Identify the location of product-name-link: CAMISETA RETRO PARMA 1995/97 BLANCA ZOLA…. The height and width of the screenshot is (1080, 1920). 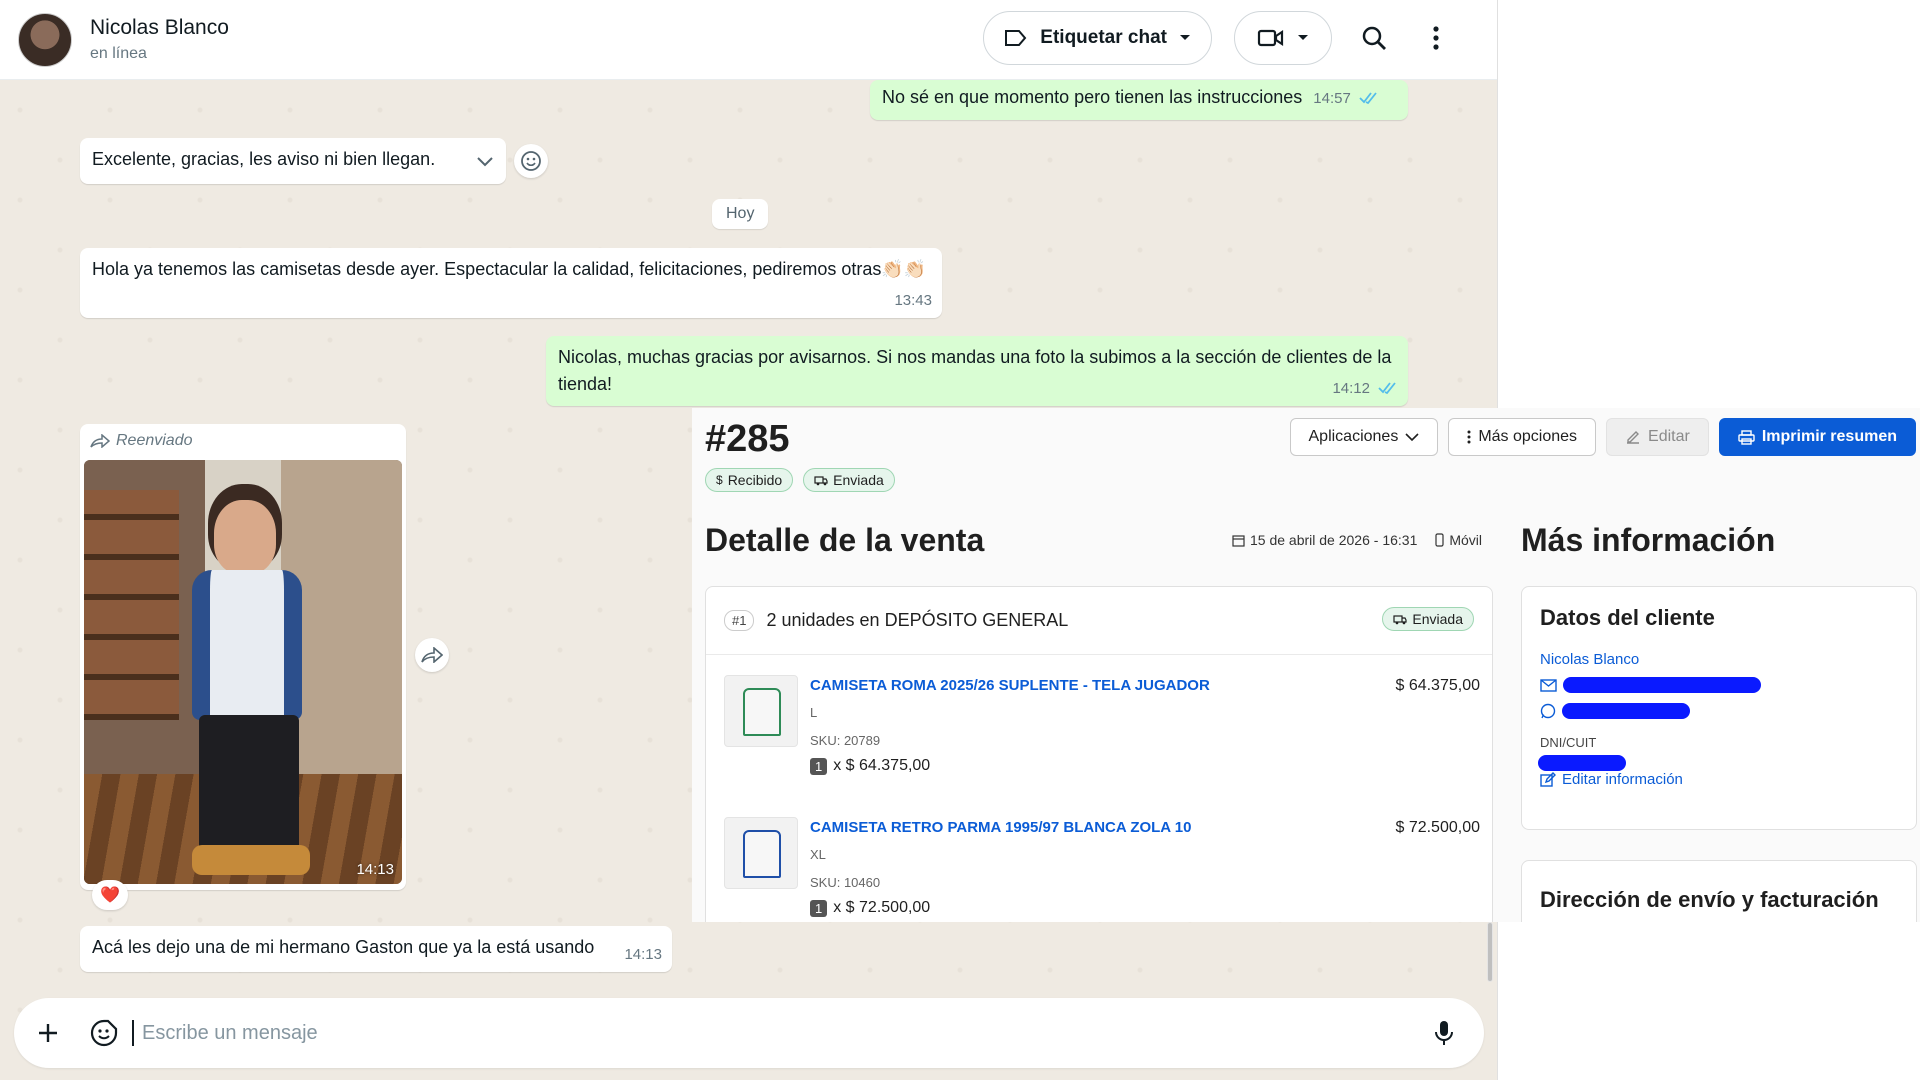
(1000, 827).